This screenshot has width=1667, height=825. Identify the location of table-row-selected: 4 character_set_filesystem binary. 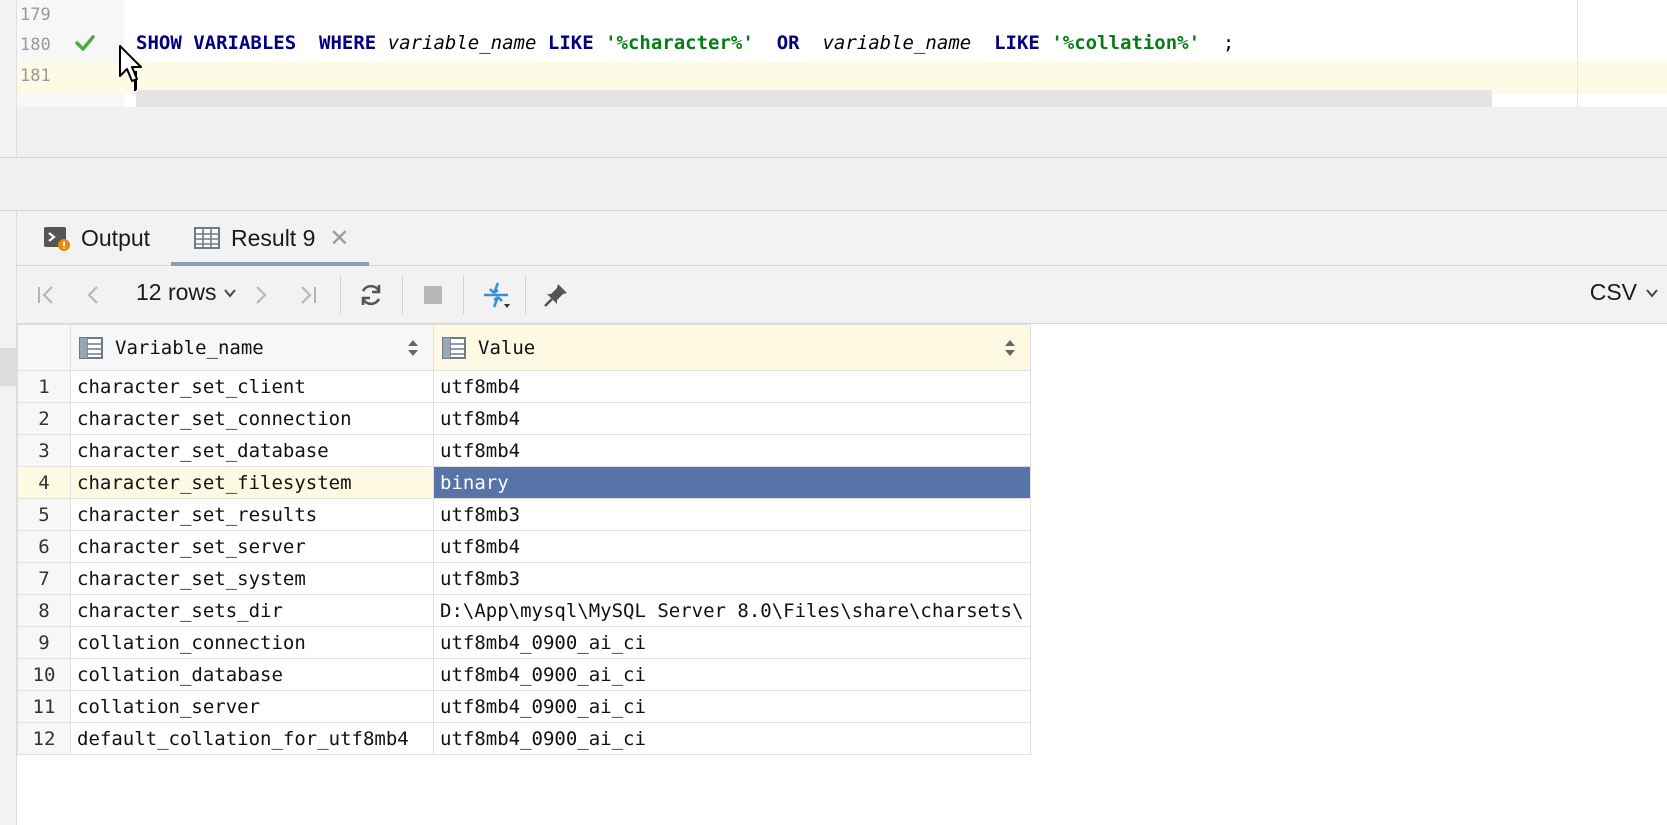
(524, 482).